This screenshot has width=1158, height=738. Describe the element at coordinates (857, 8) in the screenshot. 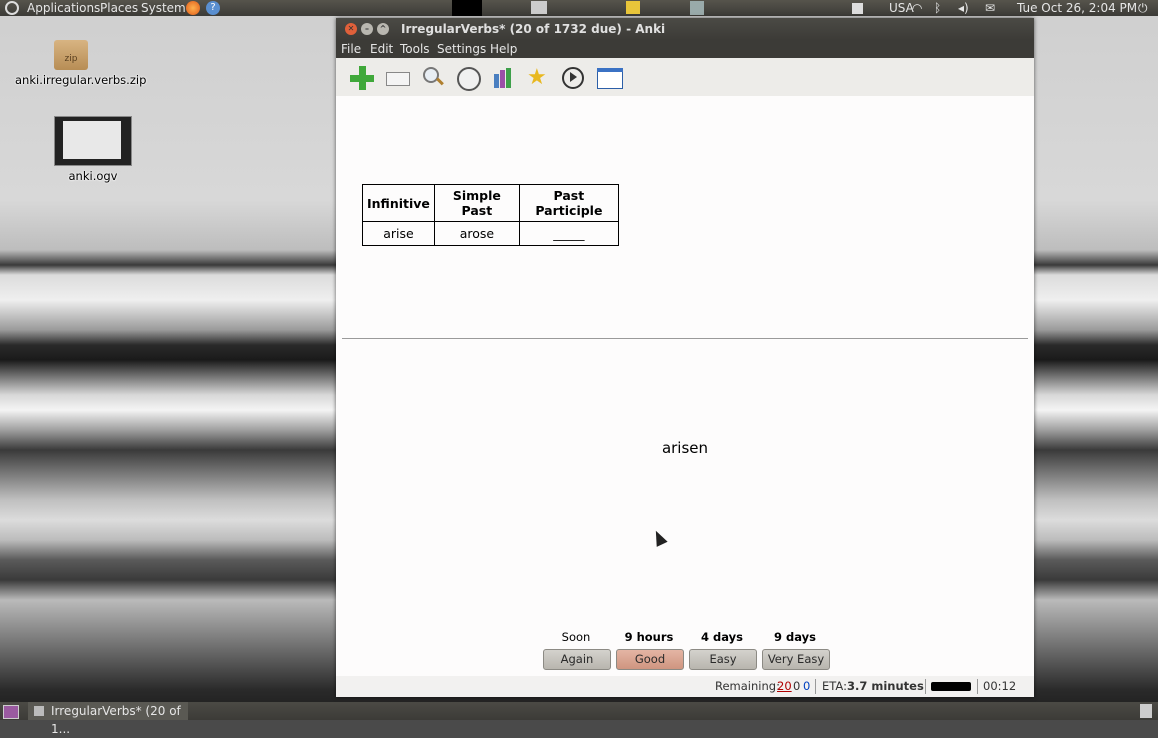

I see `indicator-icon` at that location.